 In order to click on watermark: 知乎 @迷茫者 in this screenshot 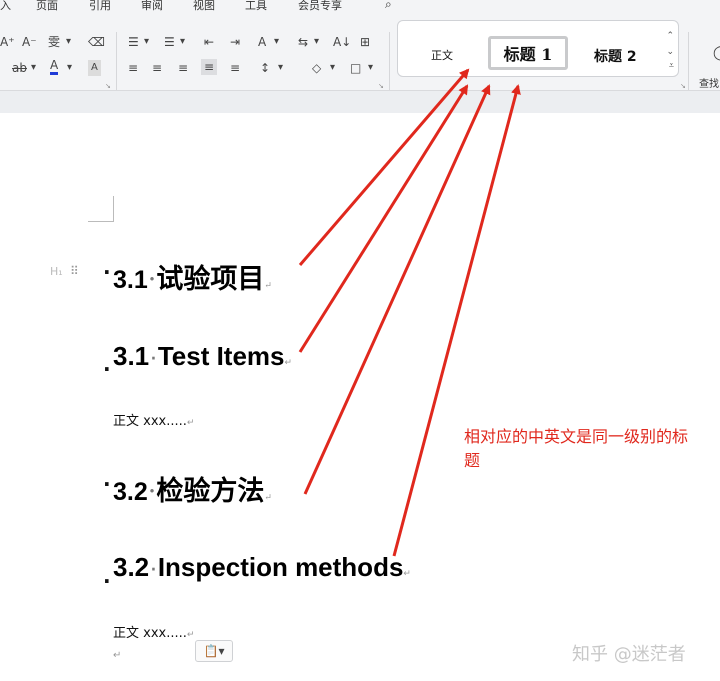, I will do `click(629, 654)`.